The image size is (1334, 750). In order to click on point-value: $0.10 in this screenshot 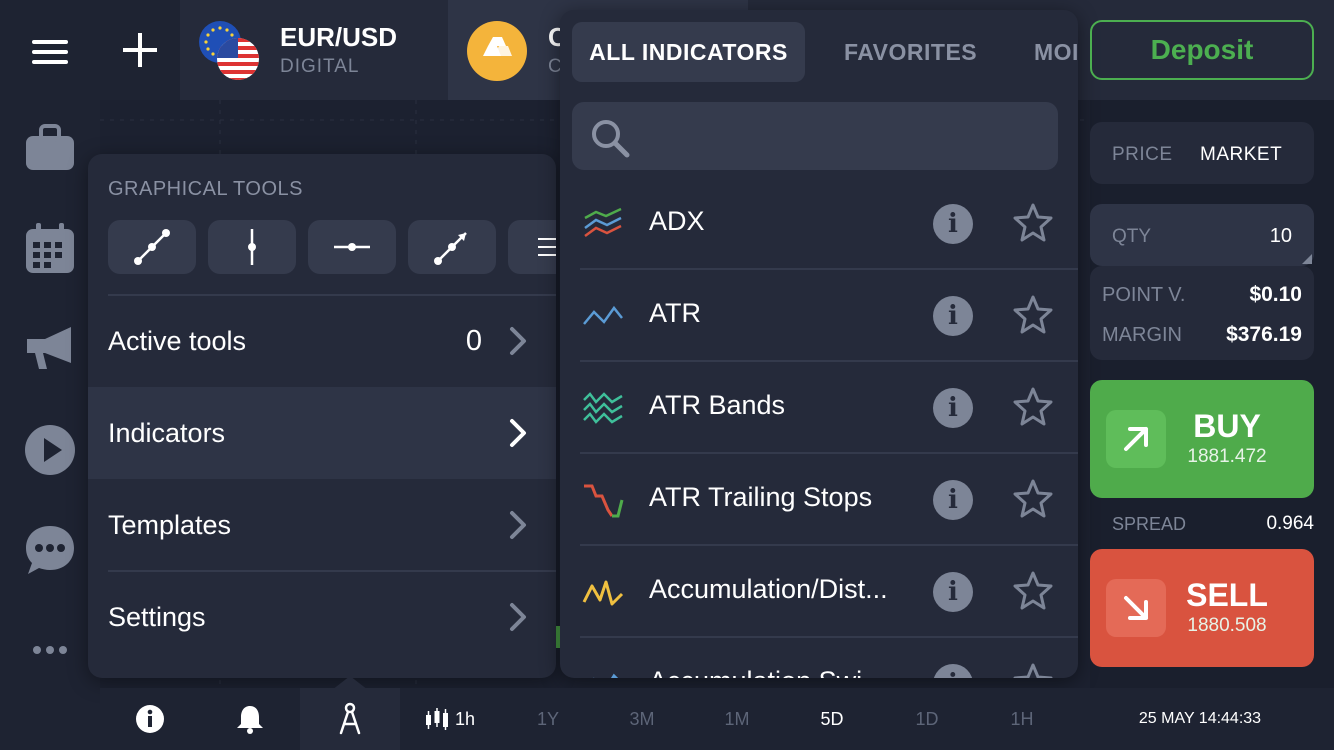, I will do `click(1275, 294)`.